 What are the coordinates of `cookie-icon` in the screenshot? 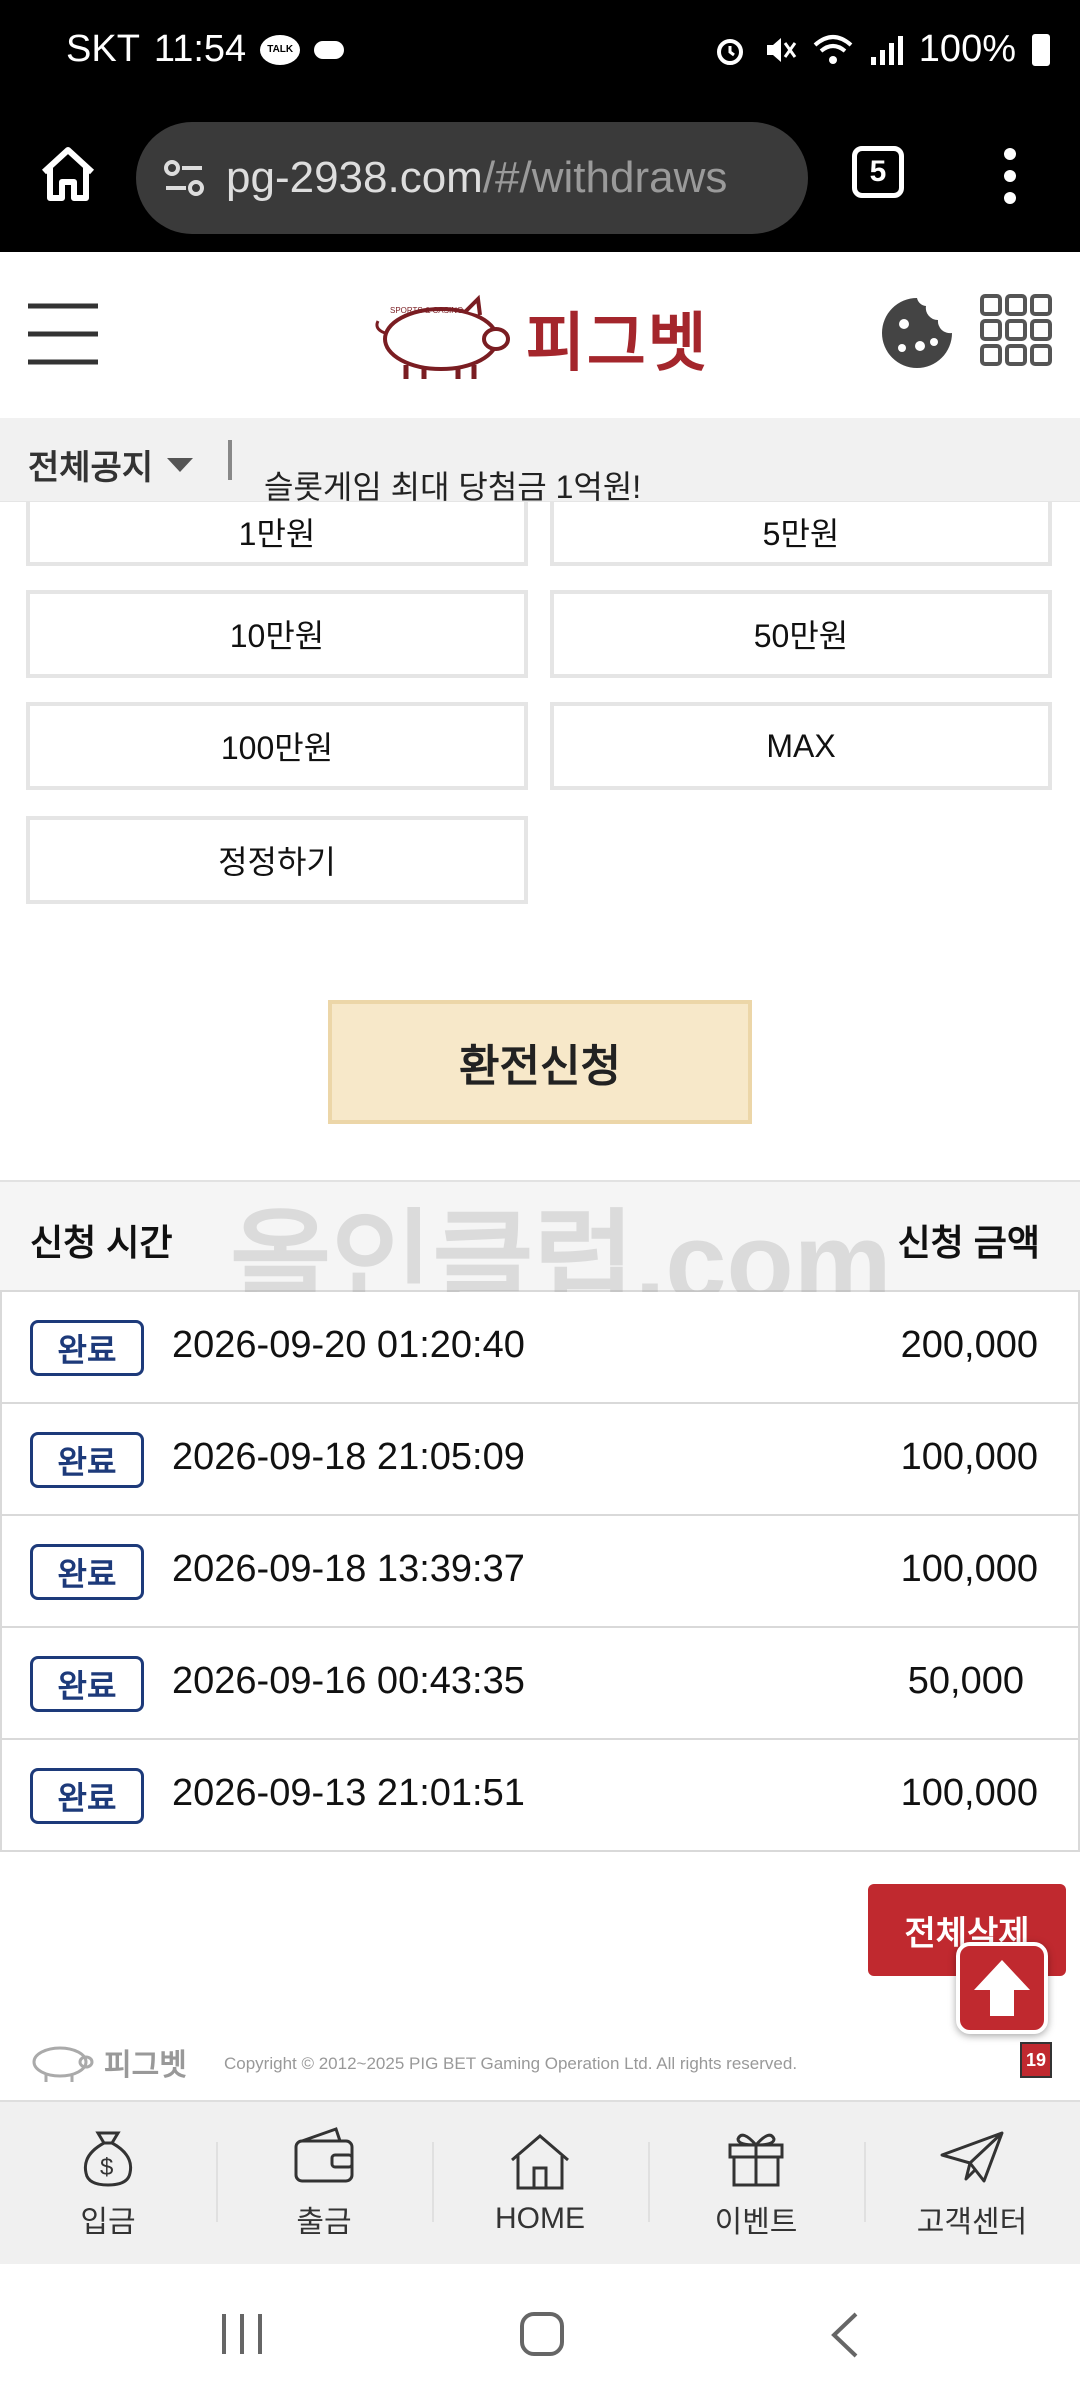 It's located at (917, 333).